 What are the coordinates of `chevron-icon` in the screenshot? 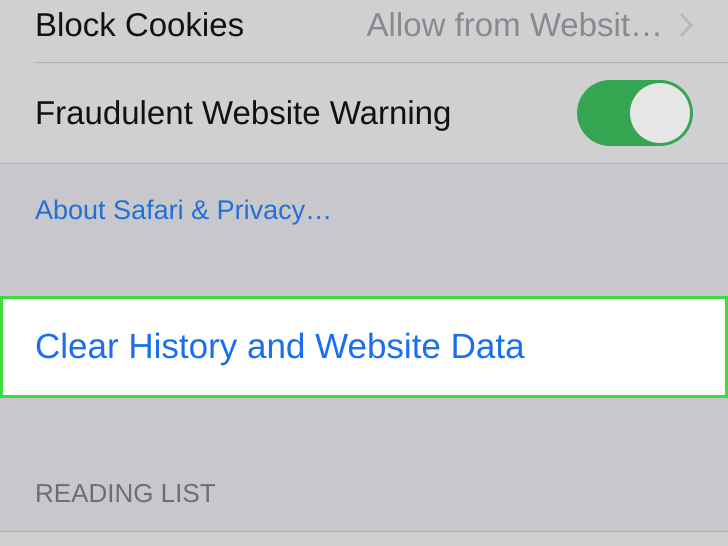 It's located at (686, 25).